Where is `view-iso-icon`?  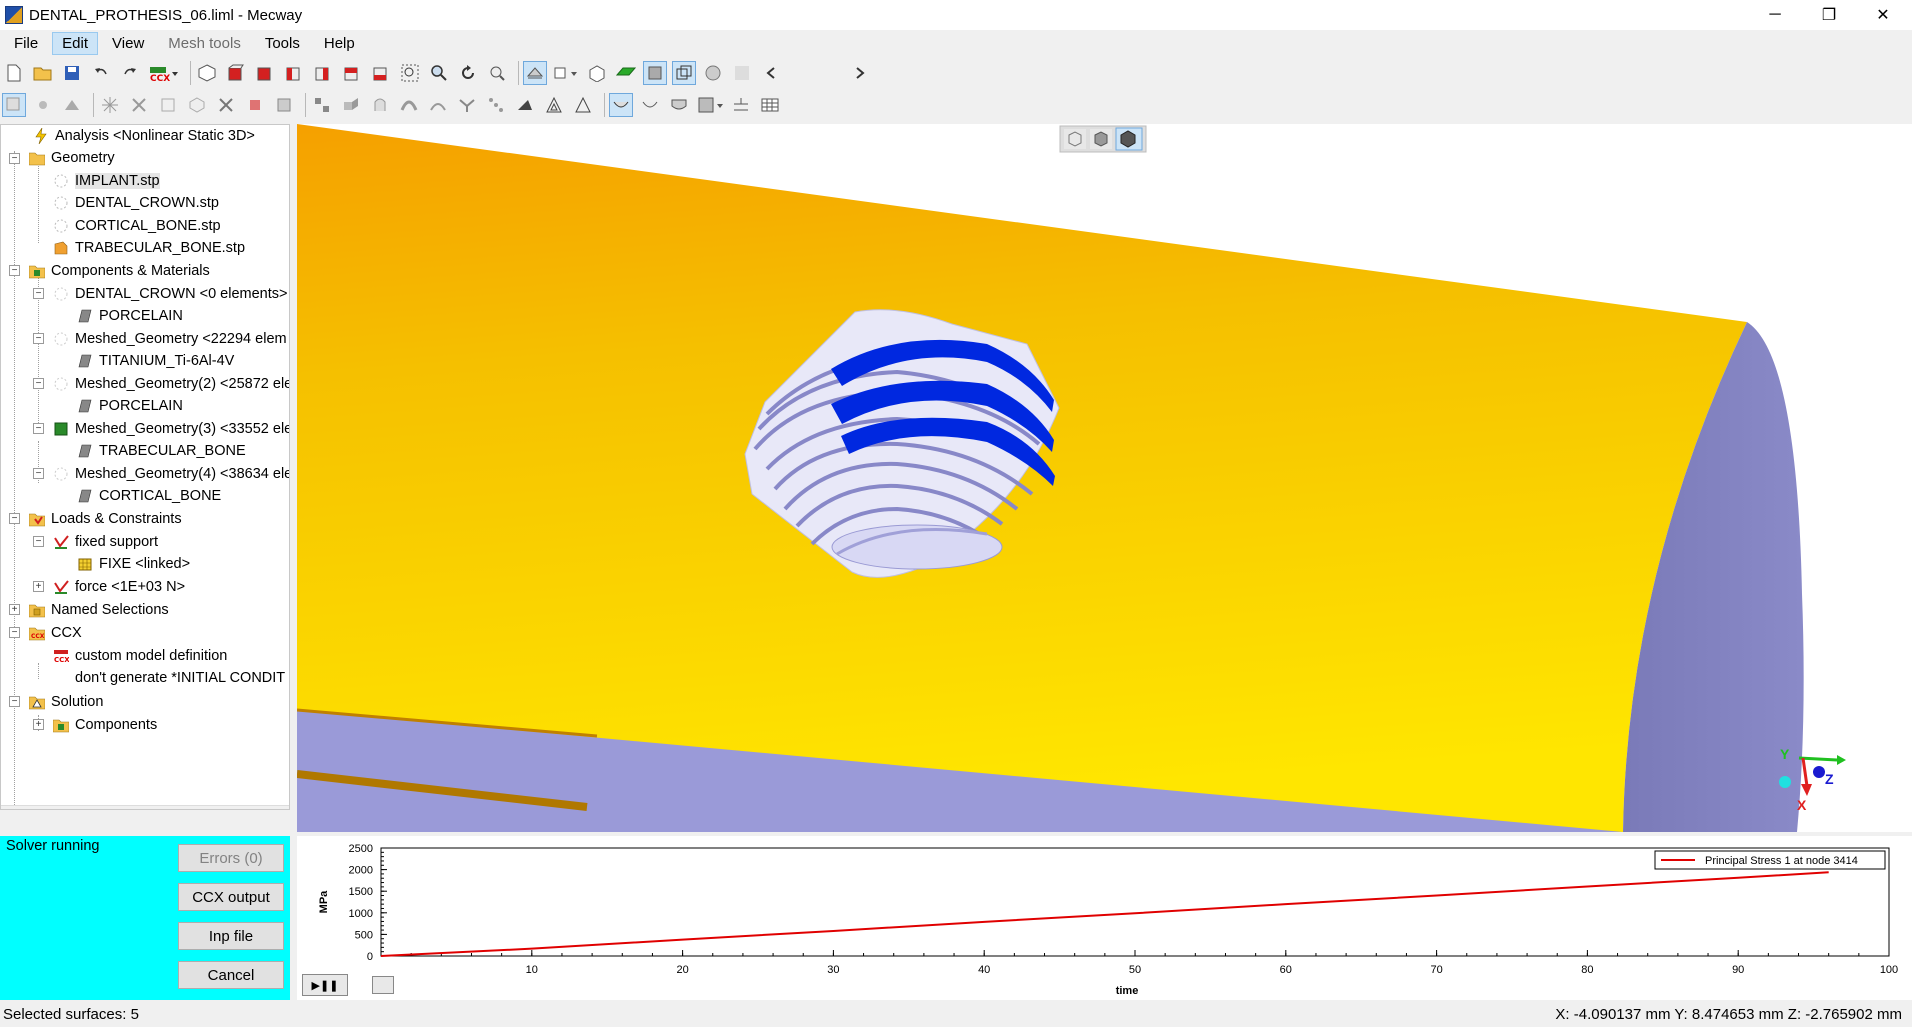
view-iso-icon is located at coordinates (207, 73).